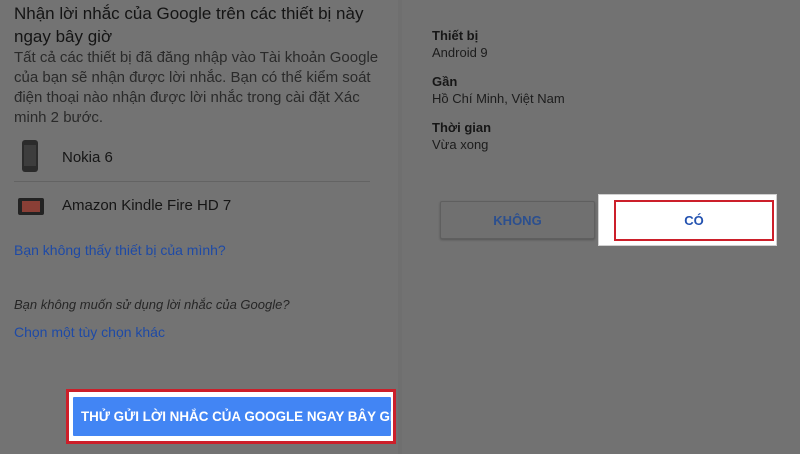  What do you see at coordinates (460, 44) in the screenshot?
I see `device-info: Thiết bị Android 9` at bounding box center [460, 44].